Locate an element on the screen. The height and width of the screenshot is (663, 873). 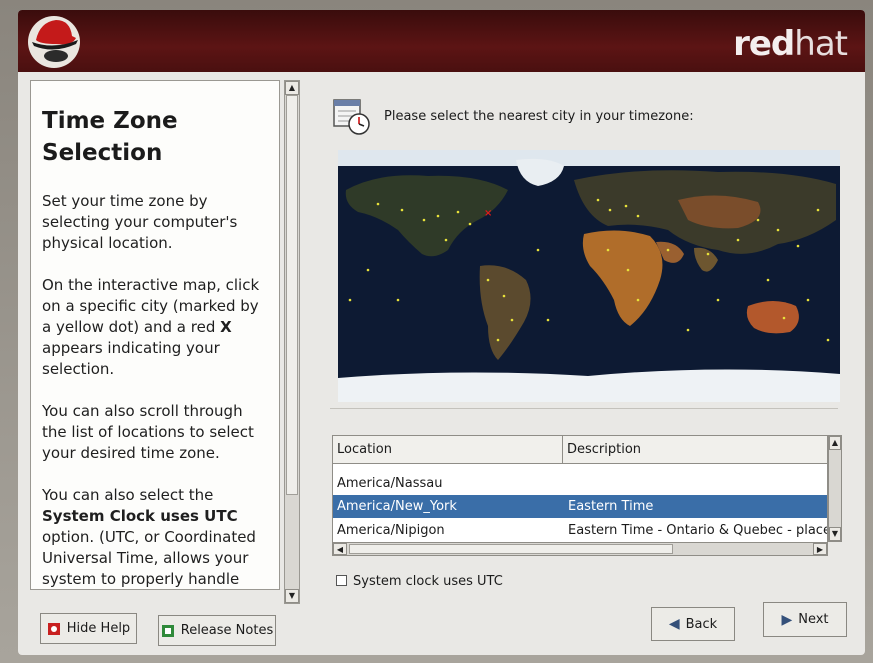
clock-calendar-icon is located at coordinates (351, 117).